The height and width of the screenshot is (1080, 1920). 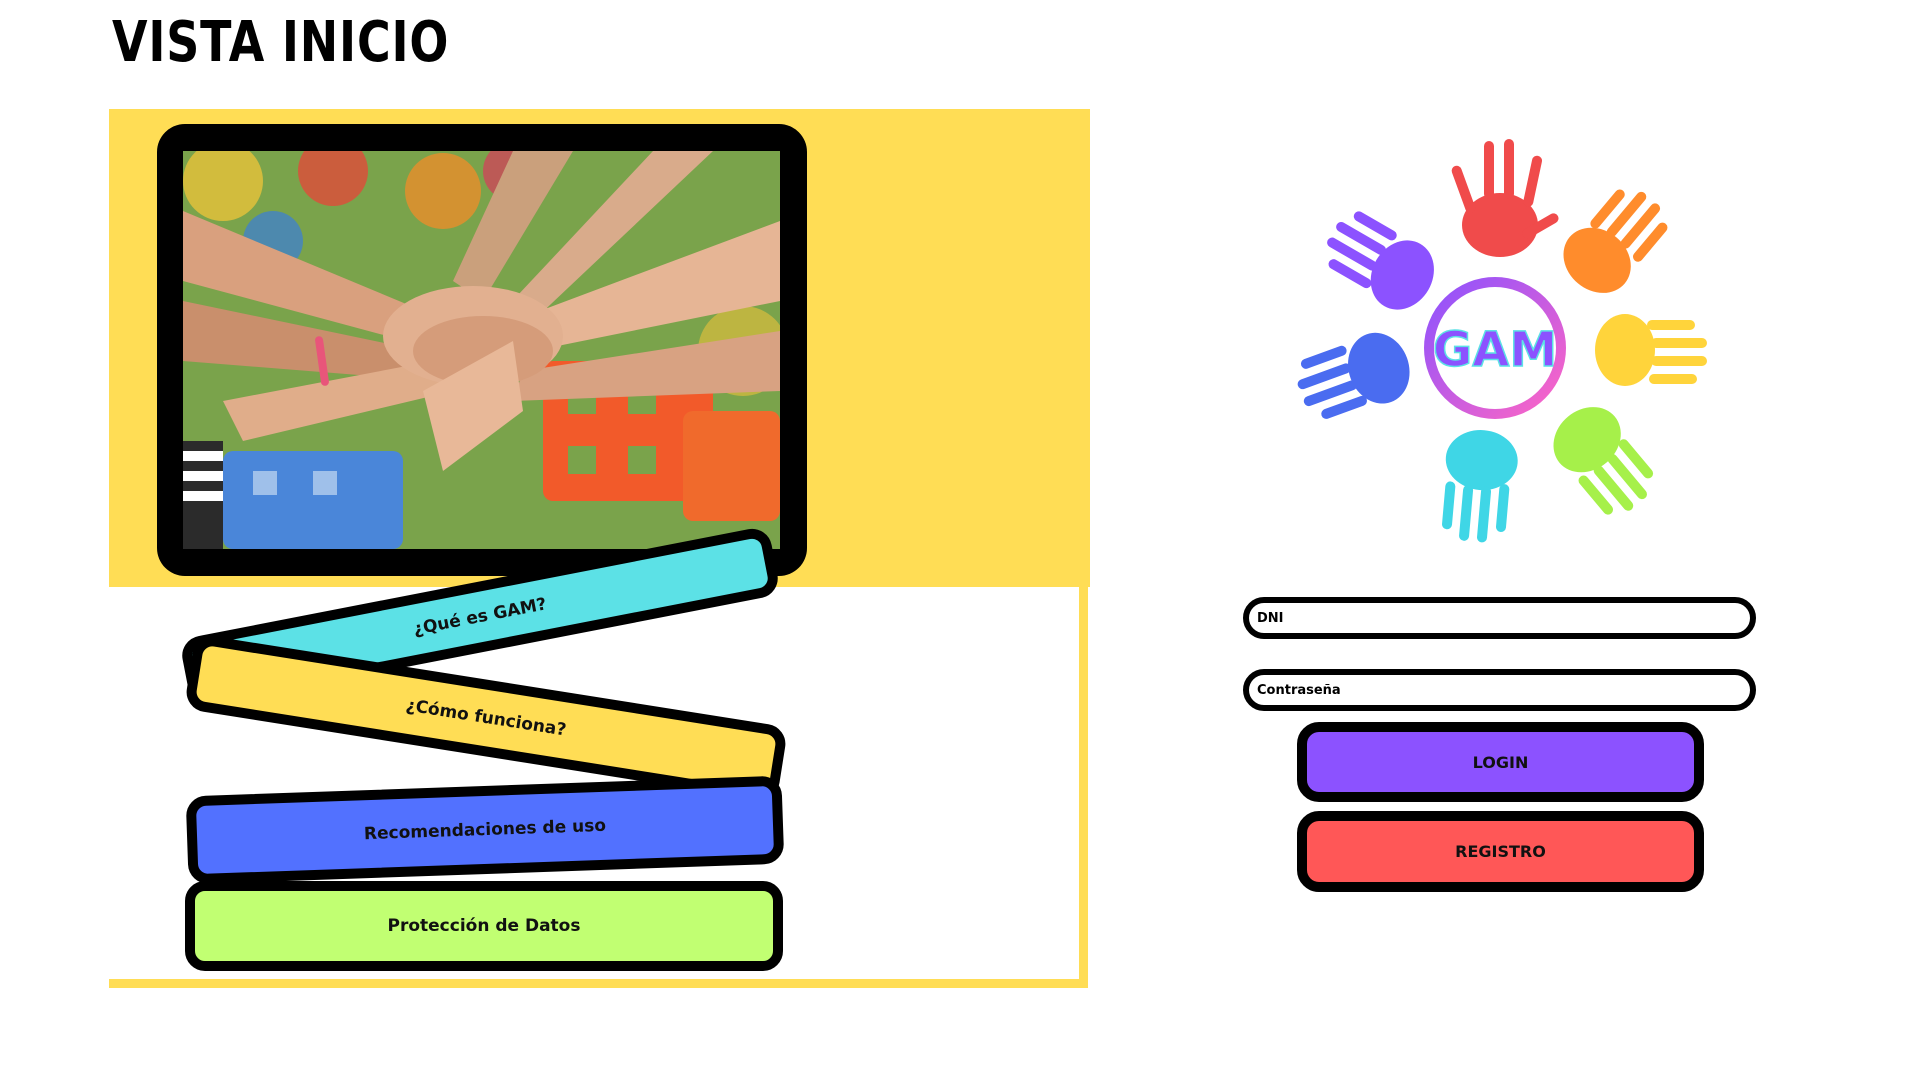 I want to click on login-button: LOGIN, so click(x=1500, y=762).